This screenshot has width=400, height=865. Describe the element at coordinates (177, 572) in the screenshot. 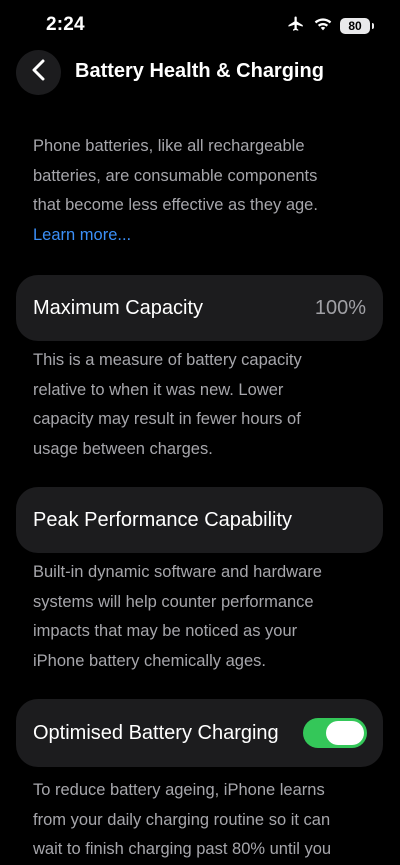

I see `description-line: Built-in dynamic software and hardware` at that location.